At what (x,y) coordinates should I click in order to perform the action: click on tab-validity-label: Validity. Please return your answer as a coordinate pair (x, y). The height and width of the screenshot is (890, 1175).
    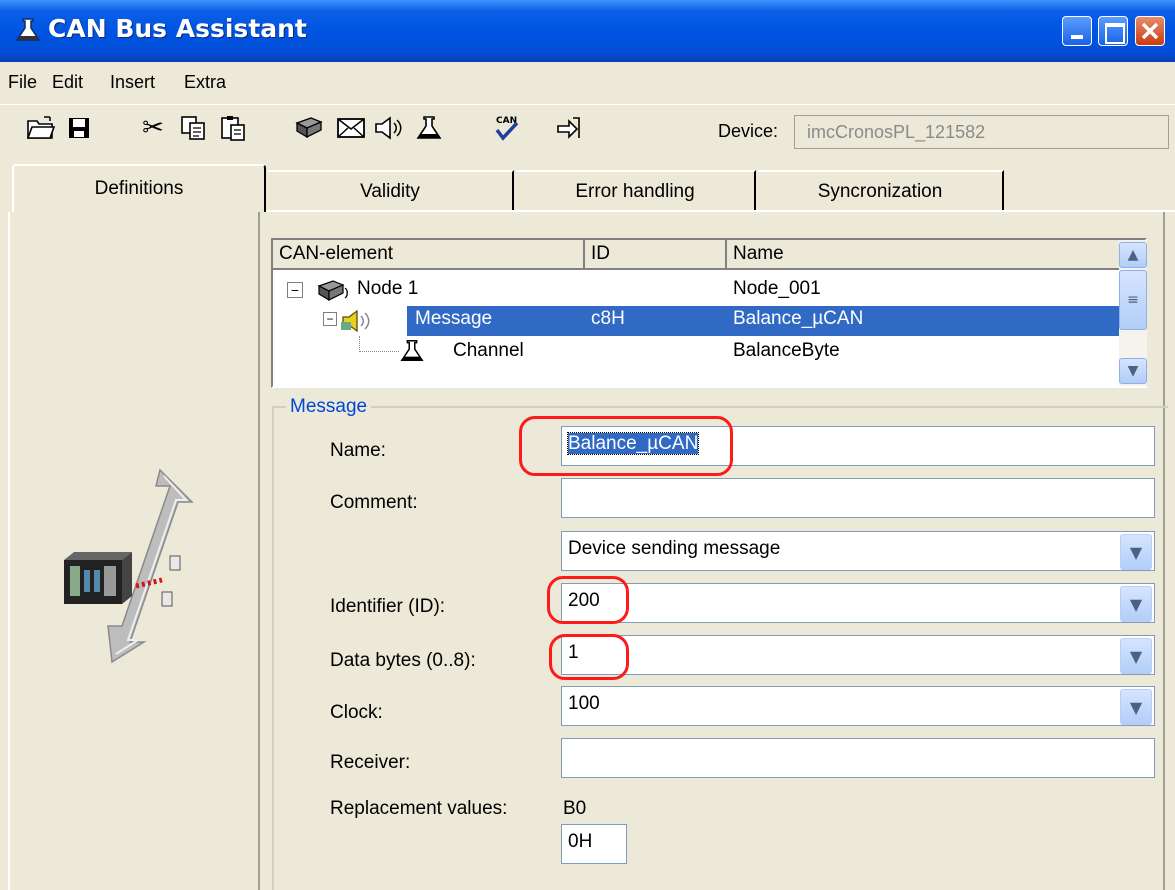
    Looking at the image, I should click on (390, 191).